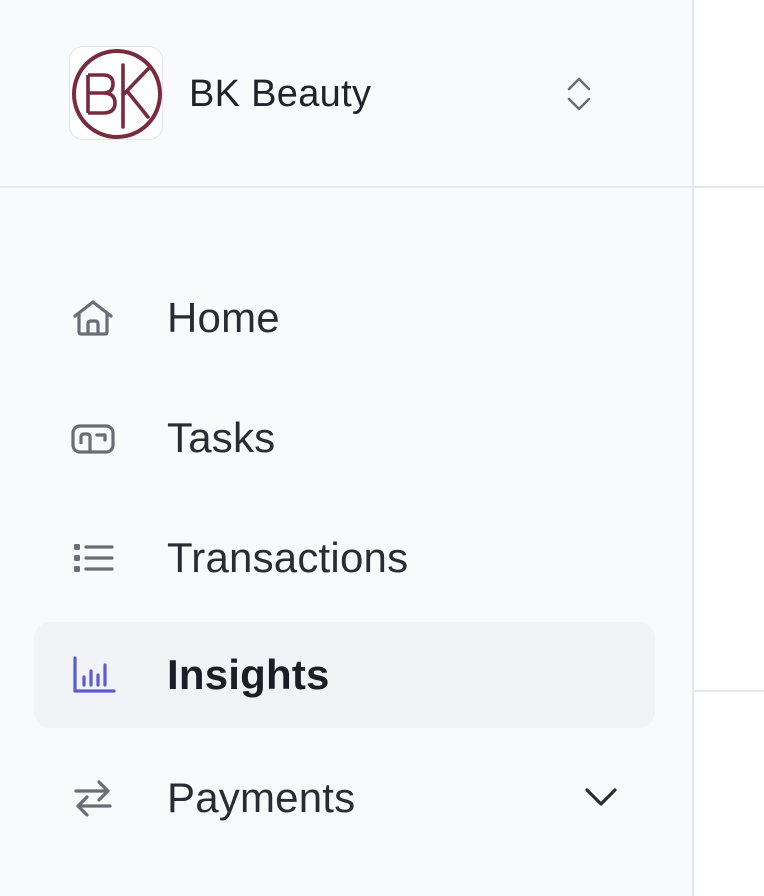 The height and width of the screenshot is (896, 764). Describe the element at coordinates (344, 675) in the screenshot. I see `sidebar-item-insights: Insights` at that location.